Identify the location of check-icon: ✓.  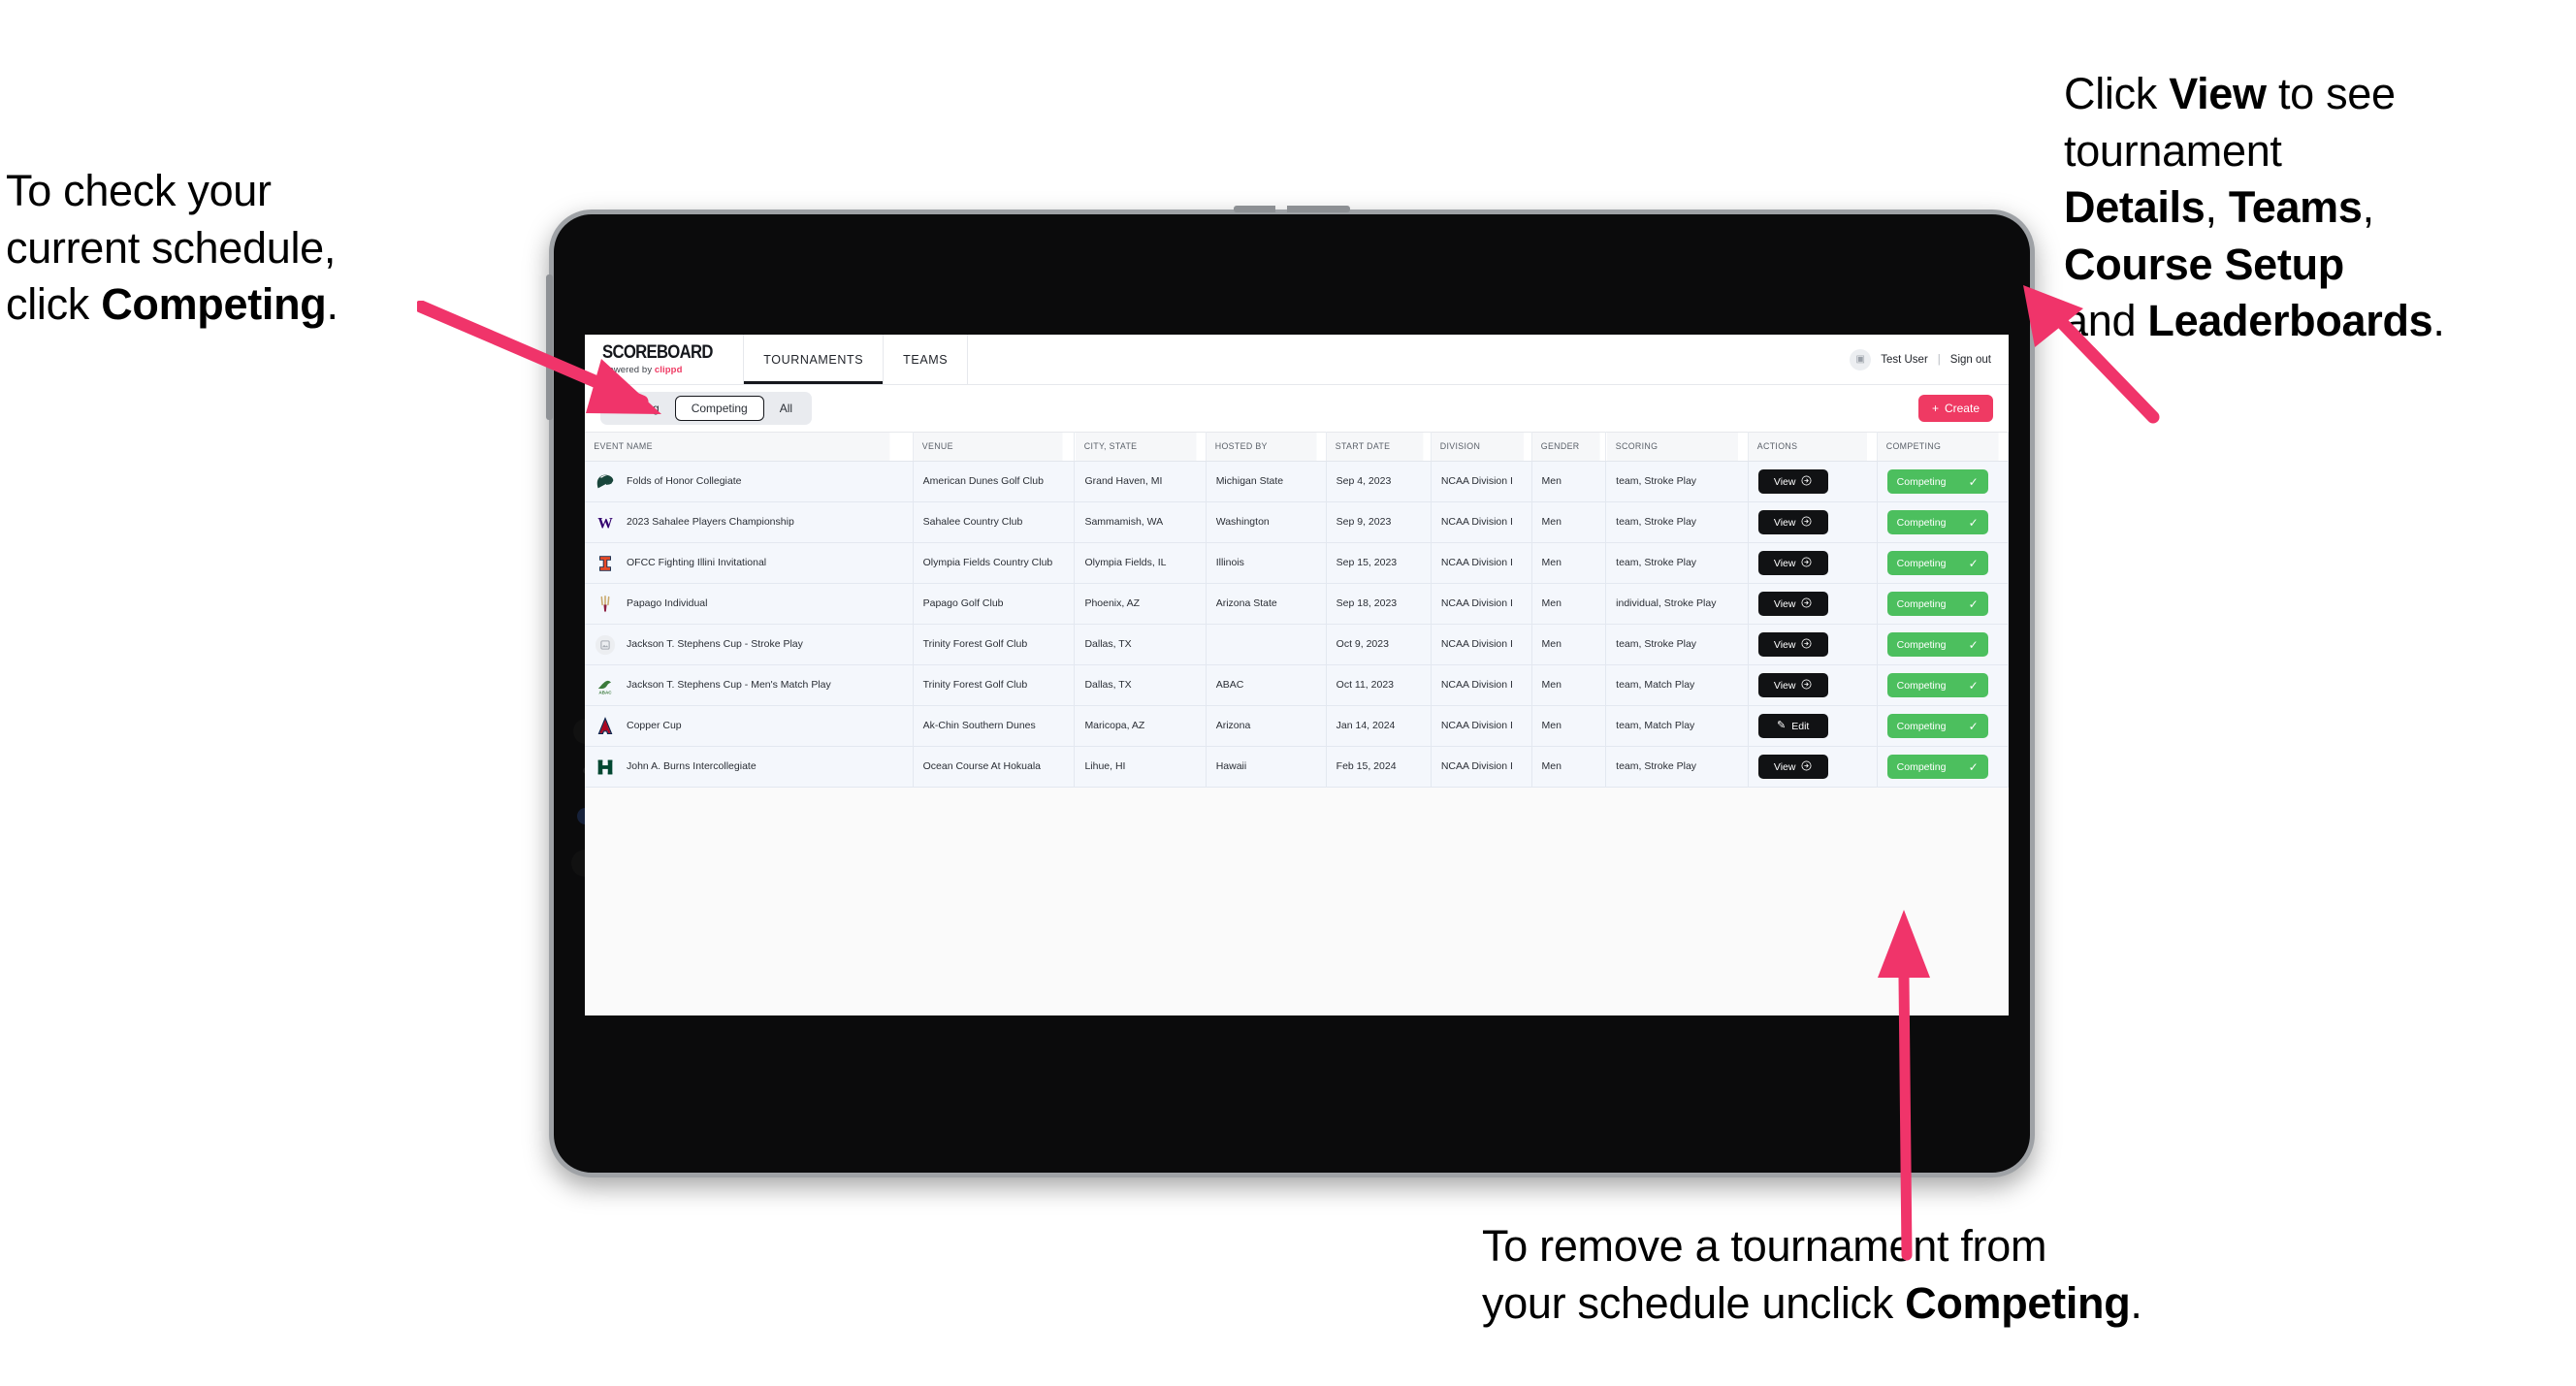
(1973, 563).